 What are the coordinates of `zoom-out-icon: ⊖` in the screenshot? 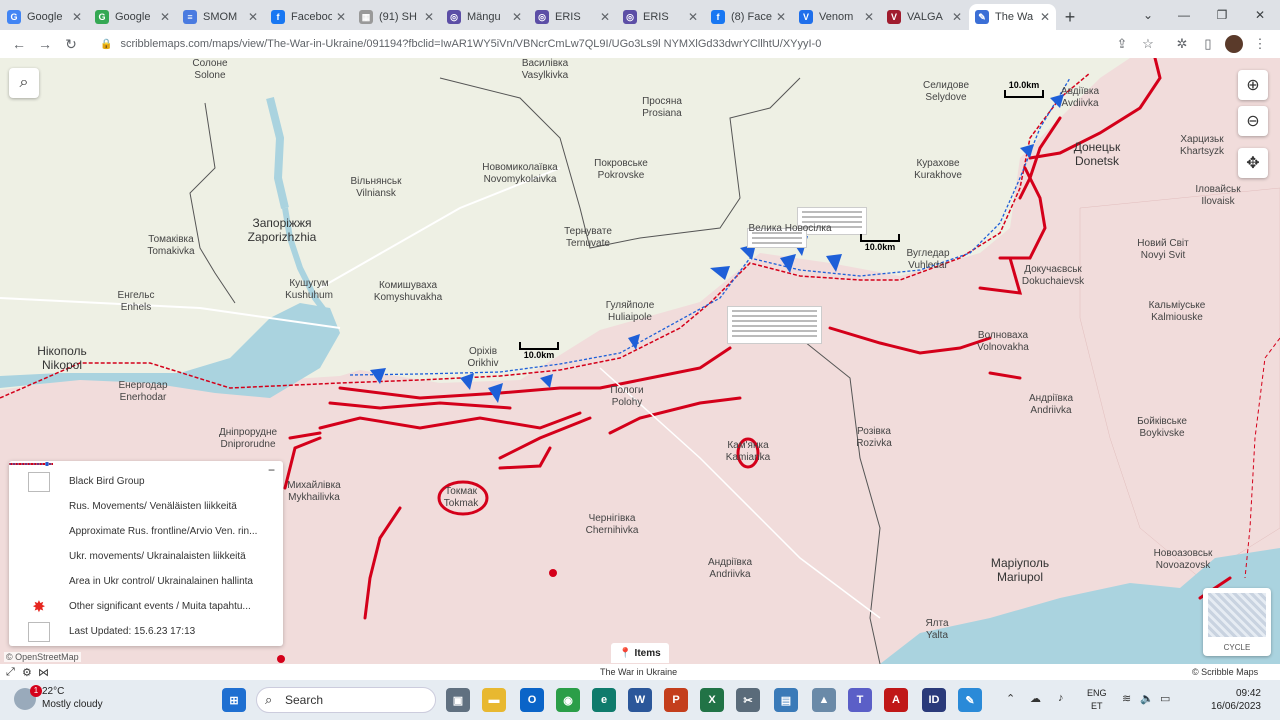 It's located at (1253, 121).